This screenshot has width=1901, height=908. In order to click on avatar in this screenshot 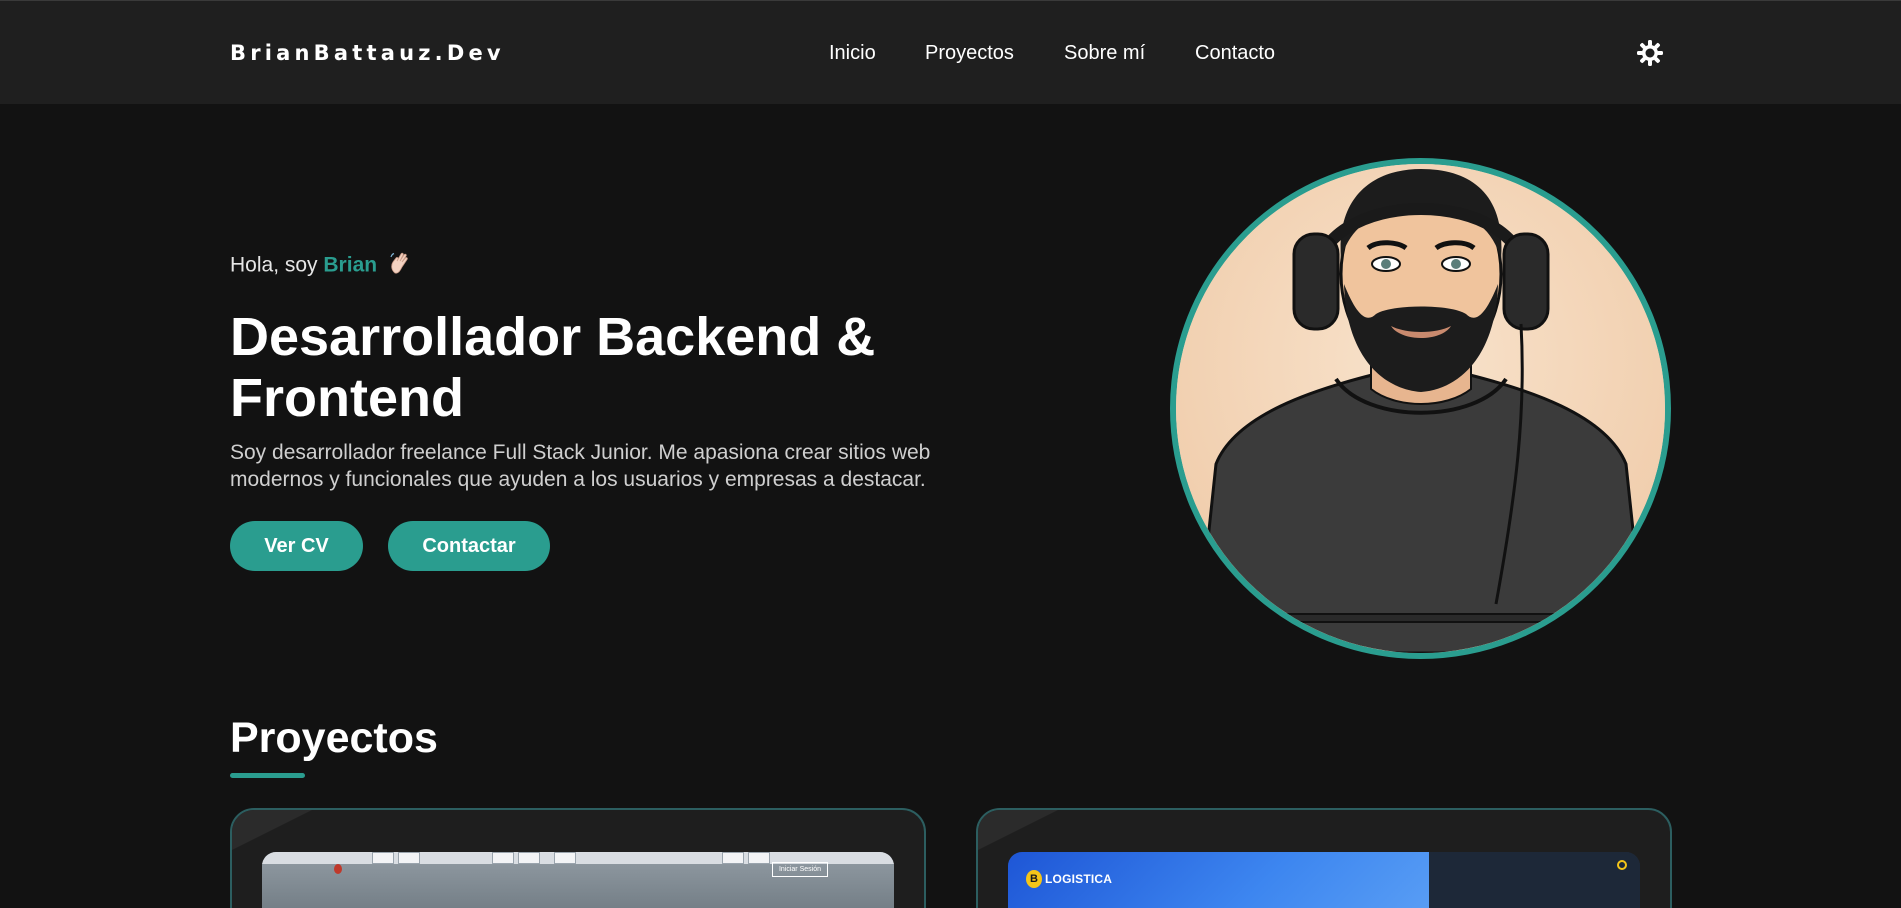, I will do `click(1420, 408)`.